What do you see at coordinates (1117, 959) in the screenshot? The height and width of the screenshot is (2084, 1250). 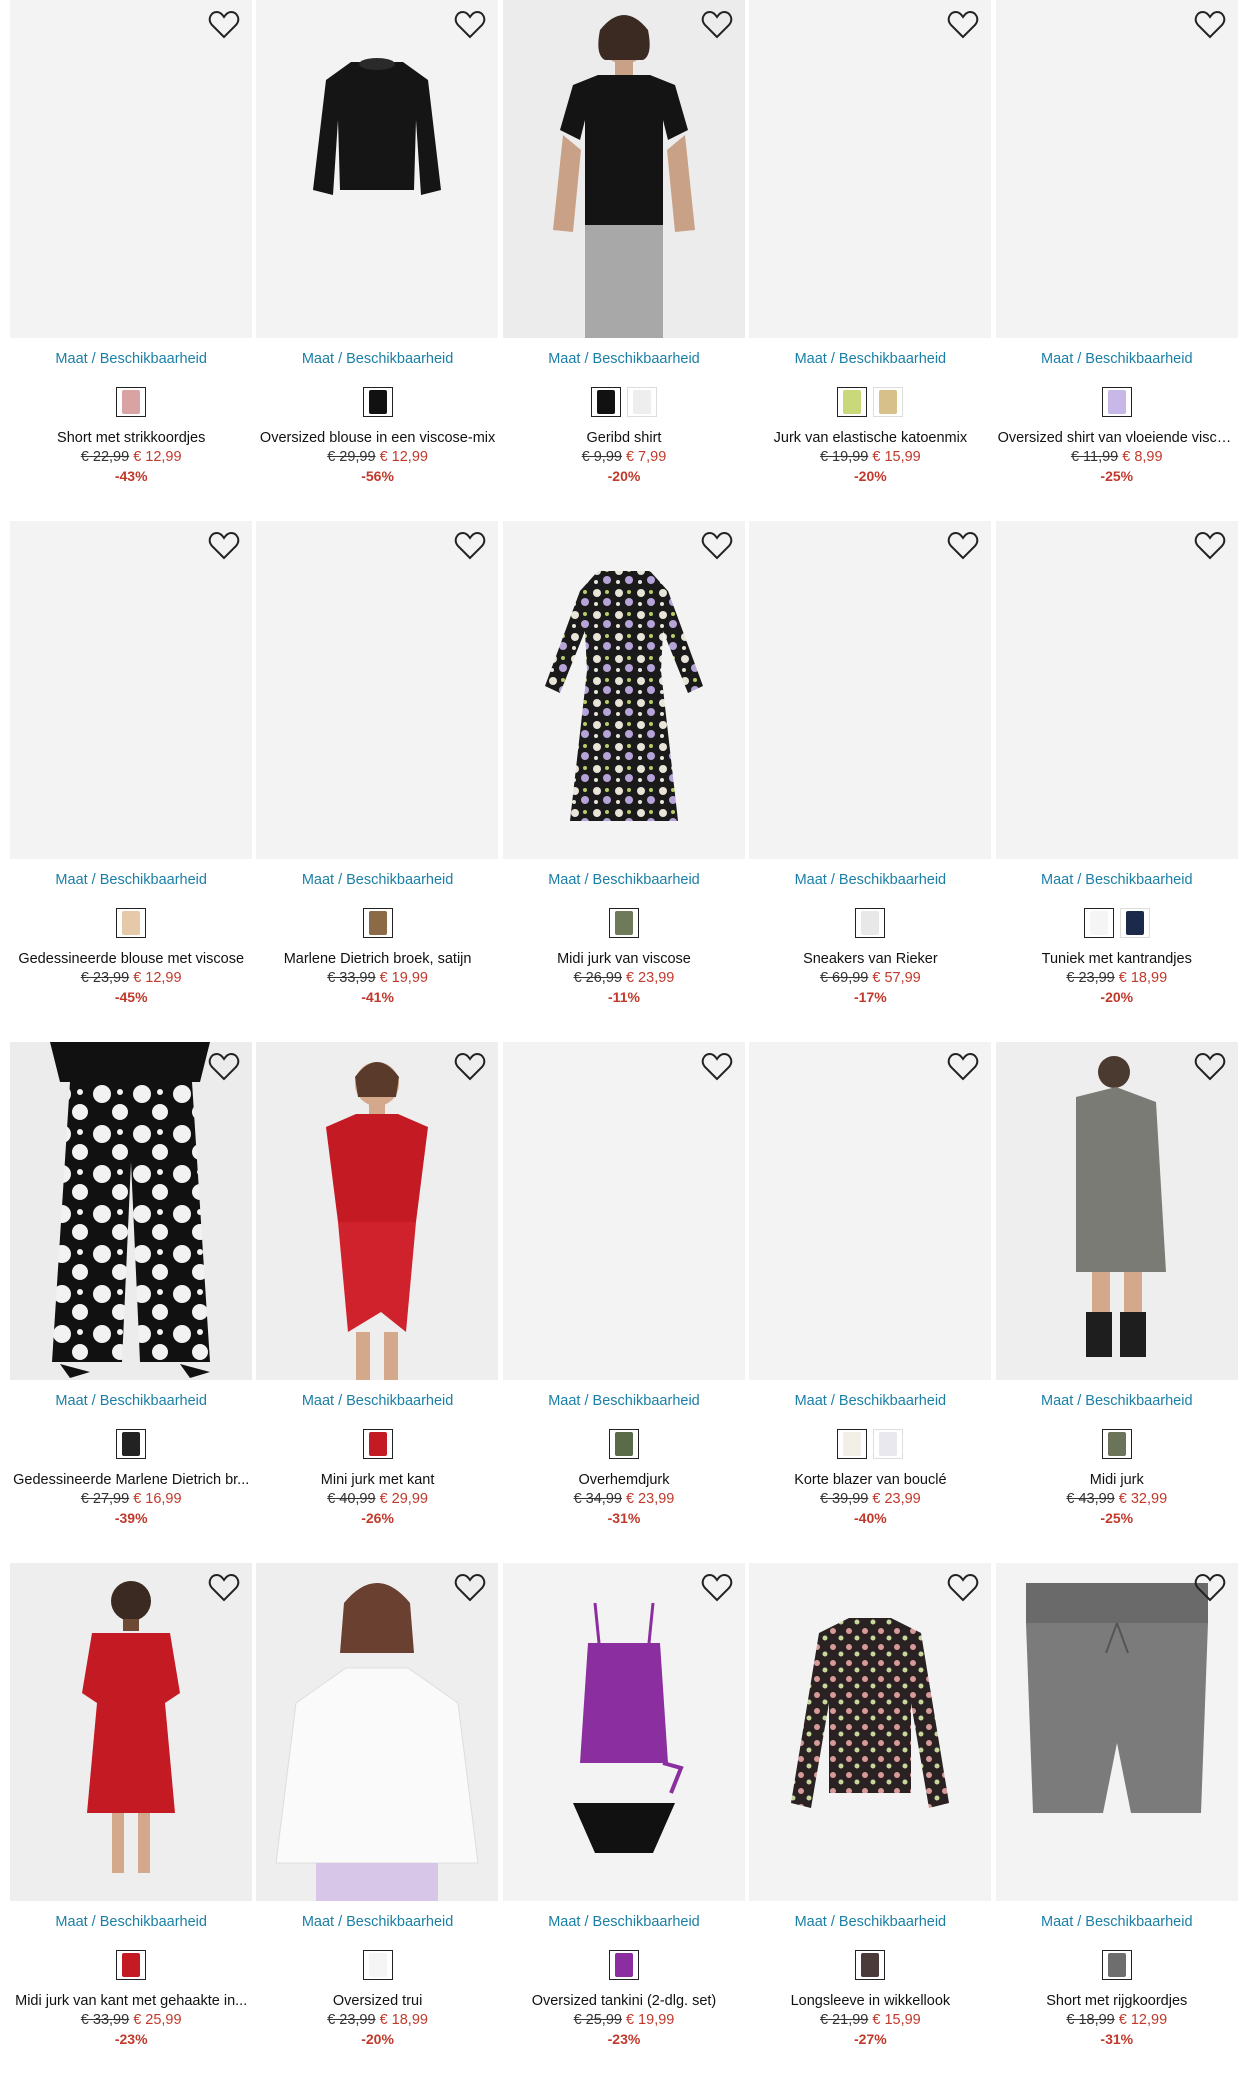 I see `product-name: Tuniek met kantrandjes` at bounding box center [1117, 959].